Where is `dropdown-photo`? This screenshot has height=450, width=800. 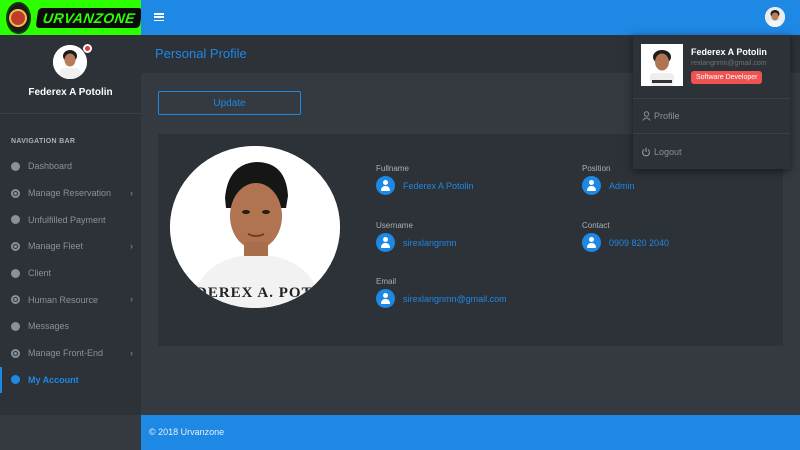 dropdown-photo is located at coordinates (662, 65).